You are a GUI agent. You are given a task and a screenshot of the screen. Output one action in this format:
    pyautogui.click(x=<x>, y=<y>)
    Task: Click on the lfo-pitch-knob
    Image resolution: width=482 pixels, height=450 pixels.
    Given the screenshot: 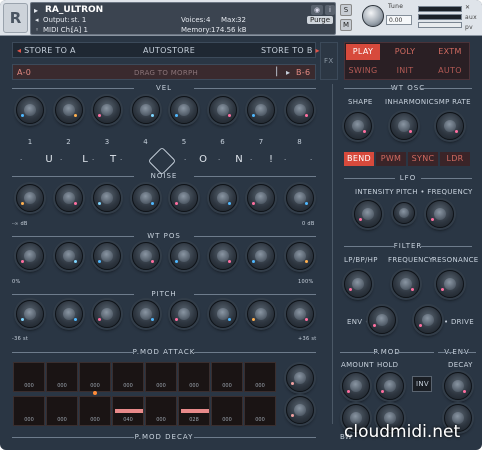 What is the action you would take?
    pyautogui.click(x=404, y=213)
    